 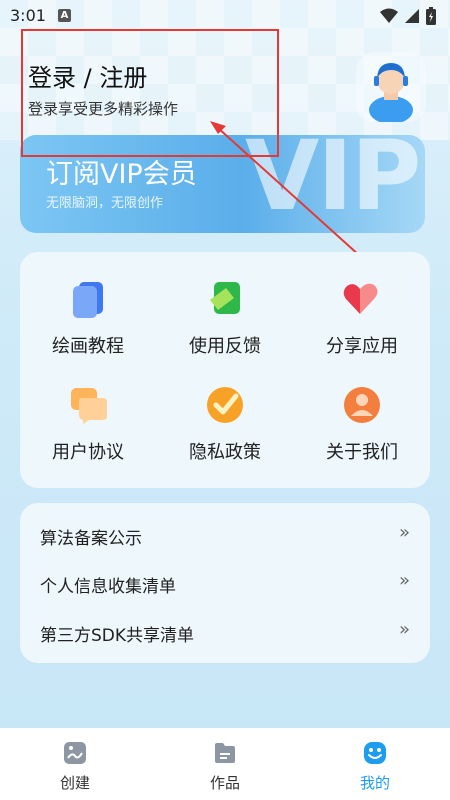 What do you see at coordinates (88, 300) in the screenshot?
I see `book-icon` at bounding box center [88, 300].